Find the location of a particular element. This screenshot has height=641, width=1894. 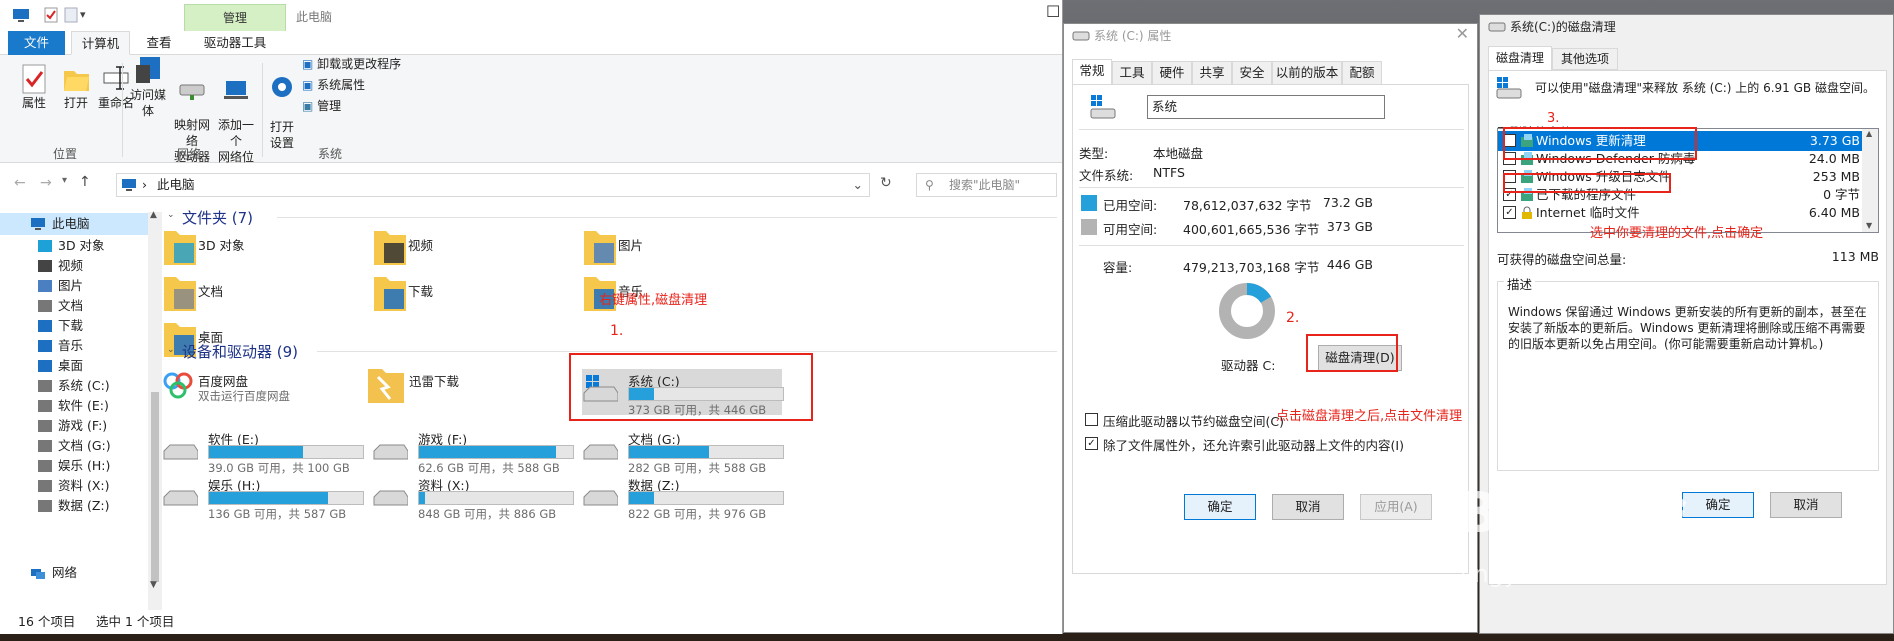

tab-security: 安全 is located at coordinates (1252, 73).